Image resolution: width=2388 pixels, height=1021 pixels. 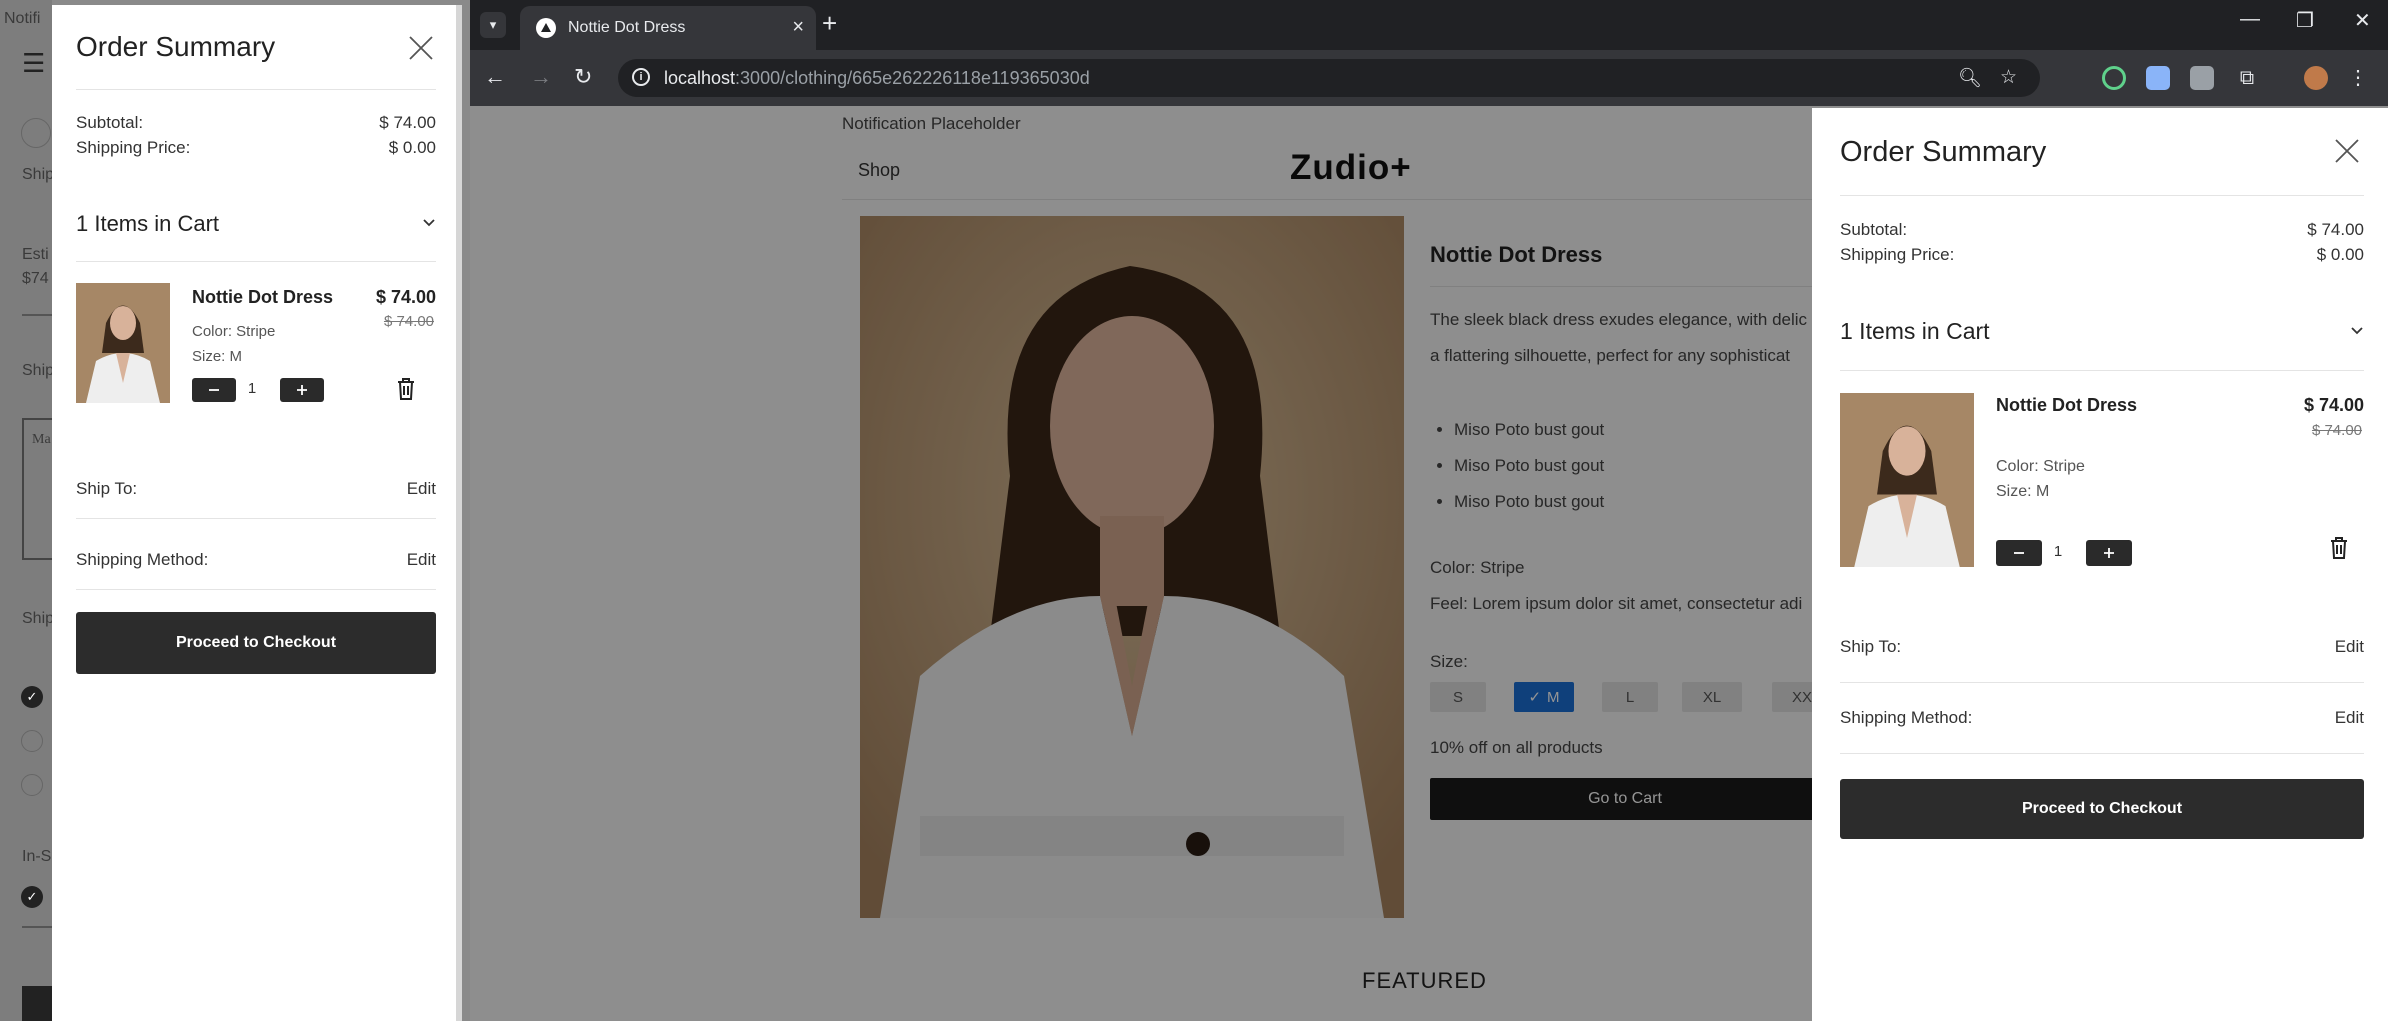 I want to click on bg-text: Esti, so click(x=35, y=254).